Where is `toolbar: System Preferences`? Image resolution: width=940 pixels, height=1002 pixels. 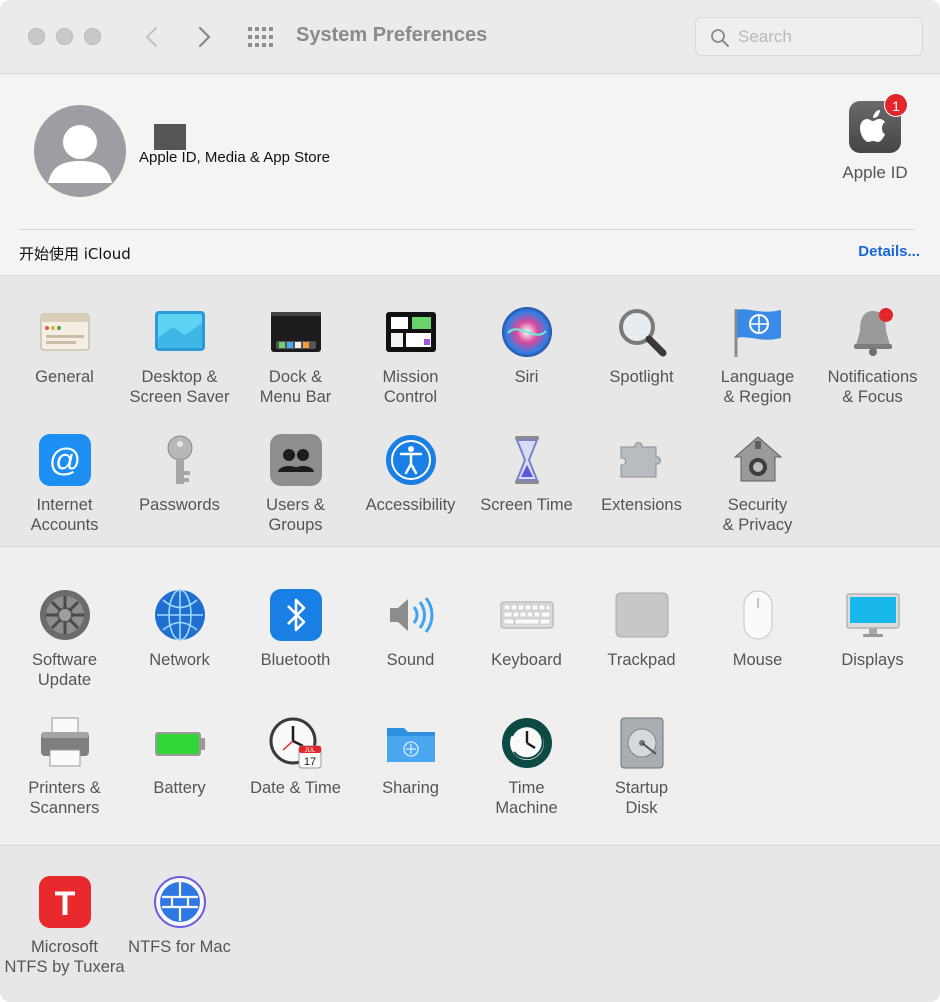
toolbar: System Preferences is located at coordinates (470, 37).